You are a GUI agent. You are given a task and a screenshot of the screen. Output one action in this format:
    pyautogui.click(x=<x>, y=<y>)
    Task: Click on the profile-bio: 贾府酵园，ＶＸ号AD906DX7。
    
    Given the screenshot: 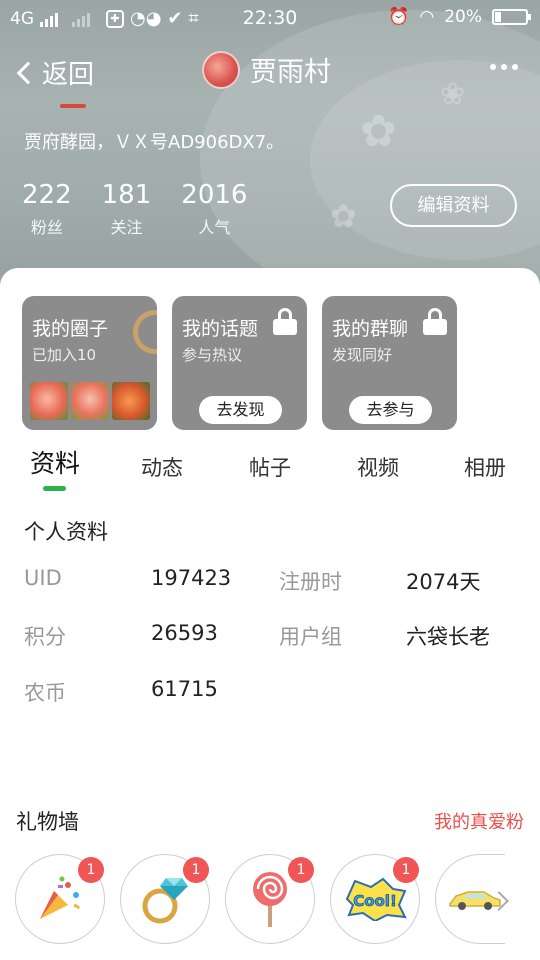 What is the action you would take?
    pyautogui.click(x=154, y=142)
    